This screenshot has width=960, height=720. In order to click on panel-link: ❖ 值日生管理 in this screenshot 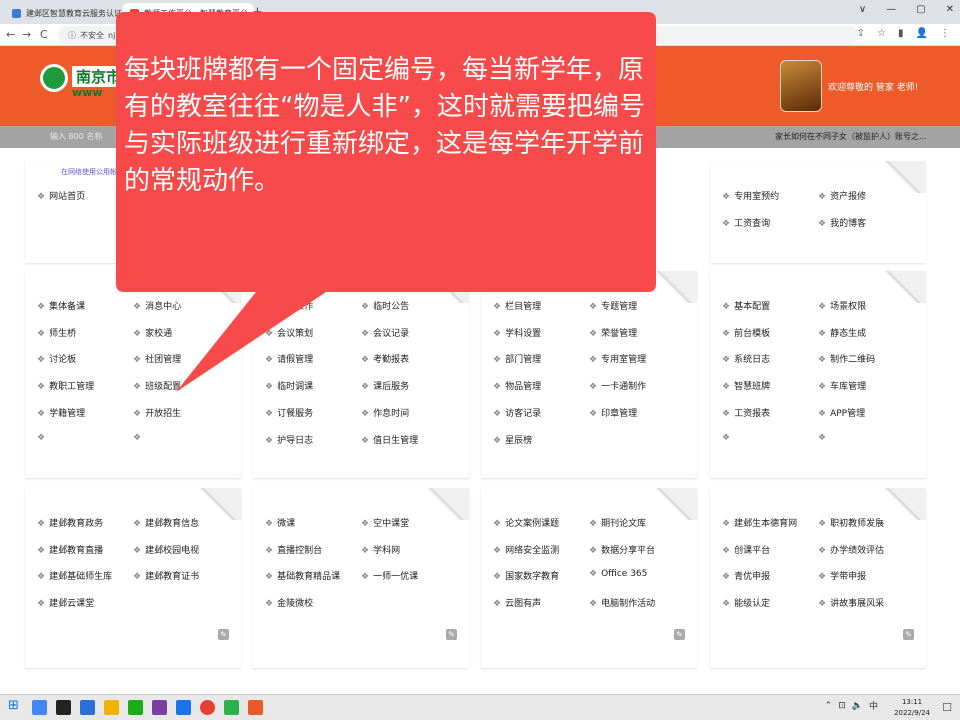, I will do `click(389, 439)`.